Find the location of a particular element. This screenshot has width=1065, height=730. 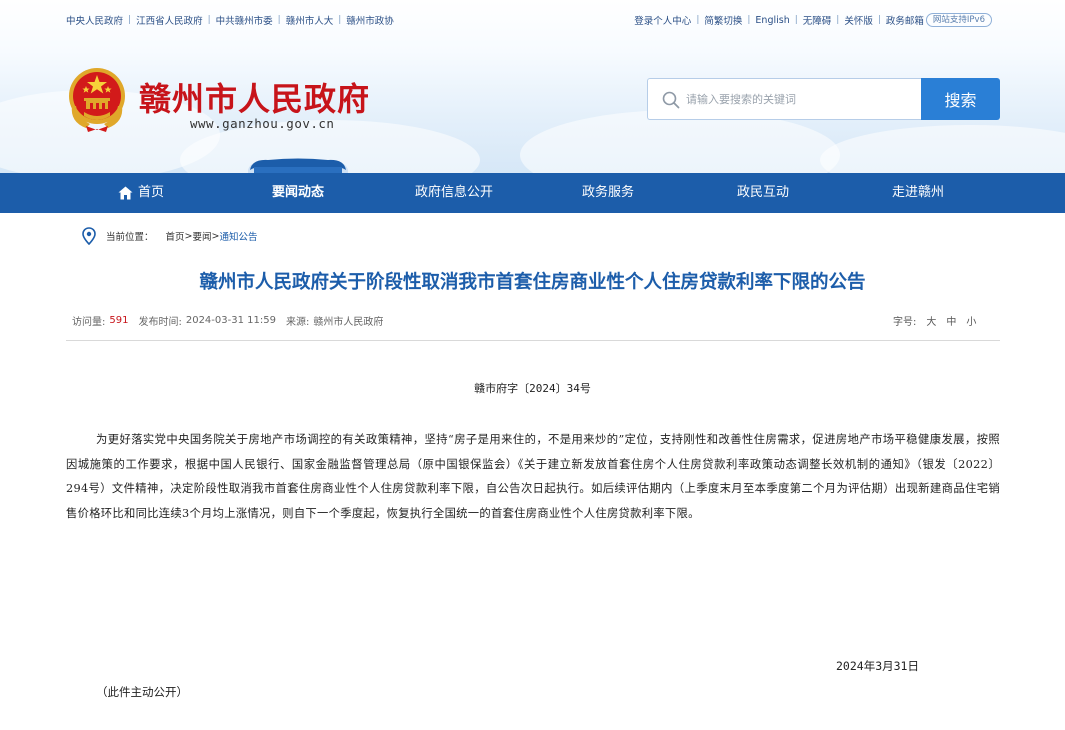

search-icon is located at coordinates (671, 100).